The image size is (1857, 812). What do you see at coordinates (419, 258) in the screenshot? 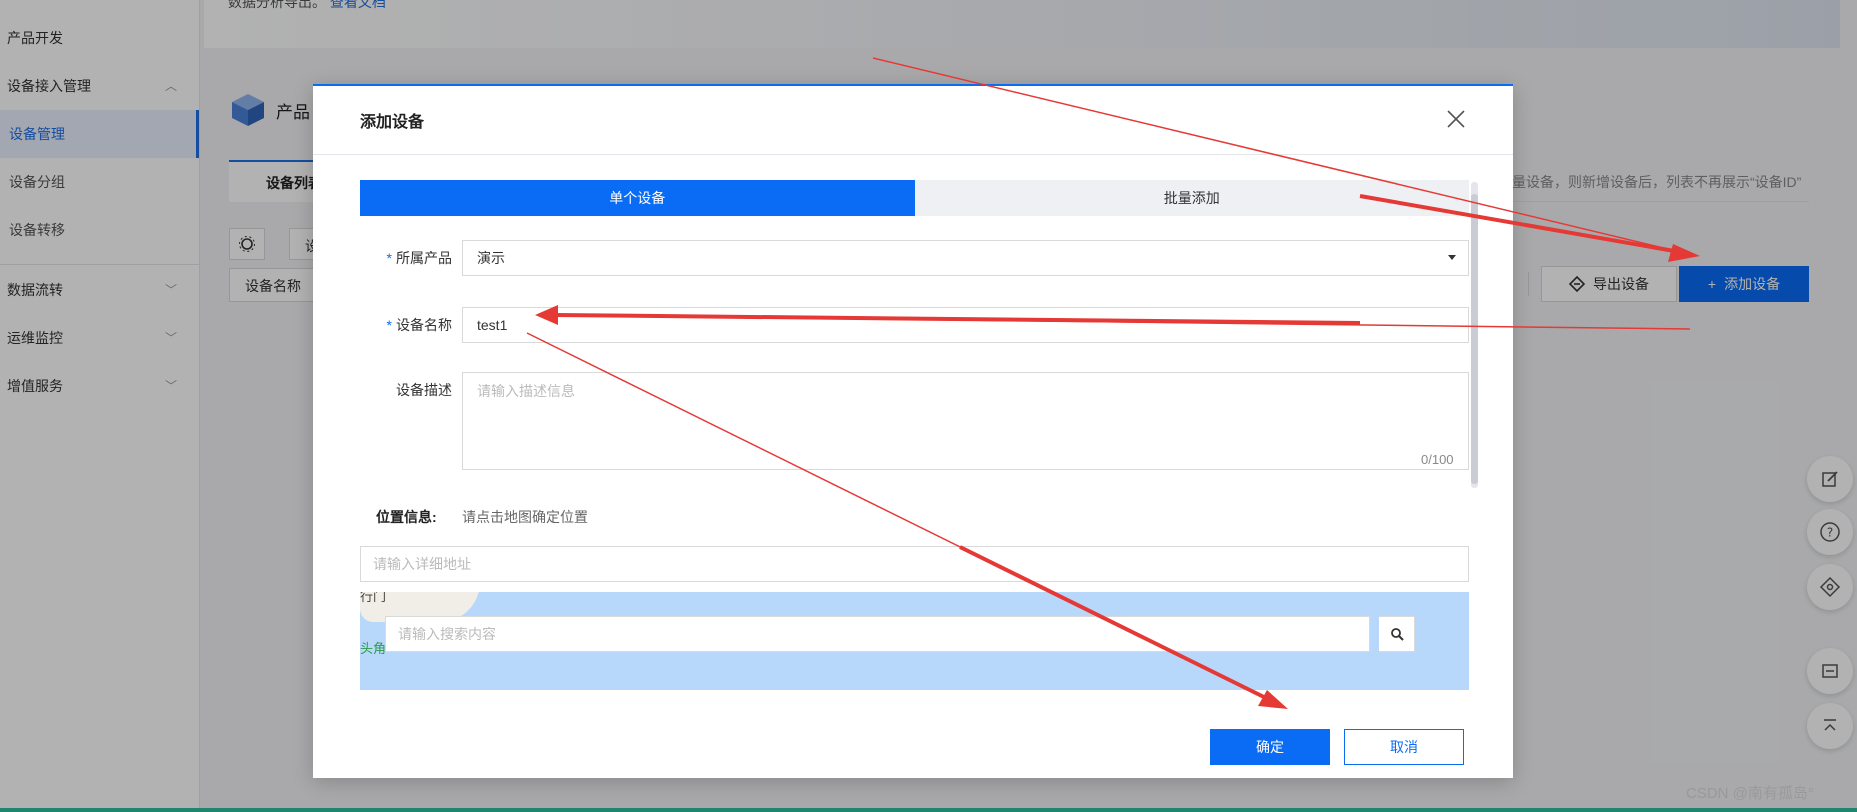
I see `product-field-label: * 所属产品` at bounding box center [419, 258].